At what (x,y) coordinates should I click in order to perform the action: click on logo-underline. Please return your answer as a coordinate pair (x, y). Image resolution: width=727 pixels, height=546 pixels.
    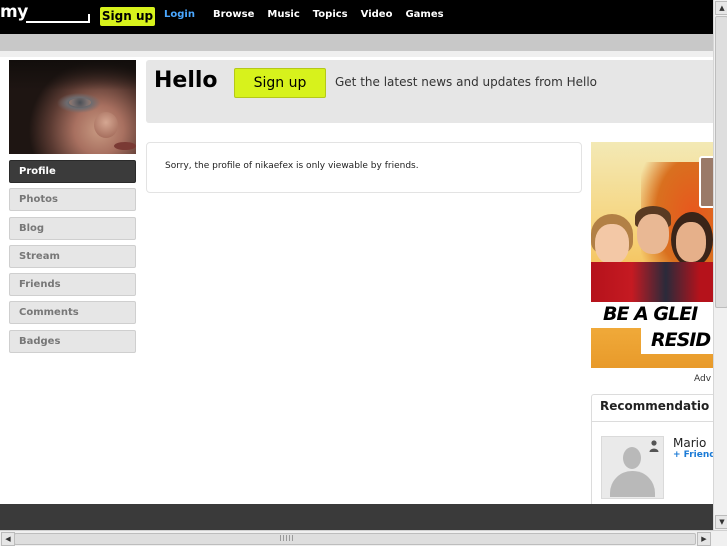
    Looking at the image, I should click on (57, 22).